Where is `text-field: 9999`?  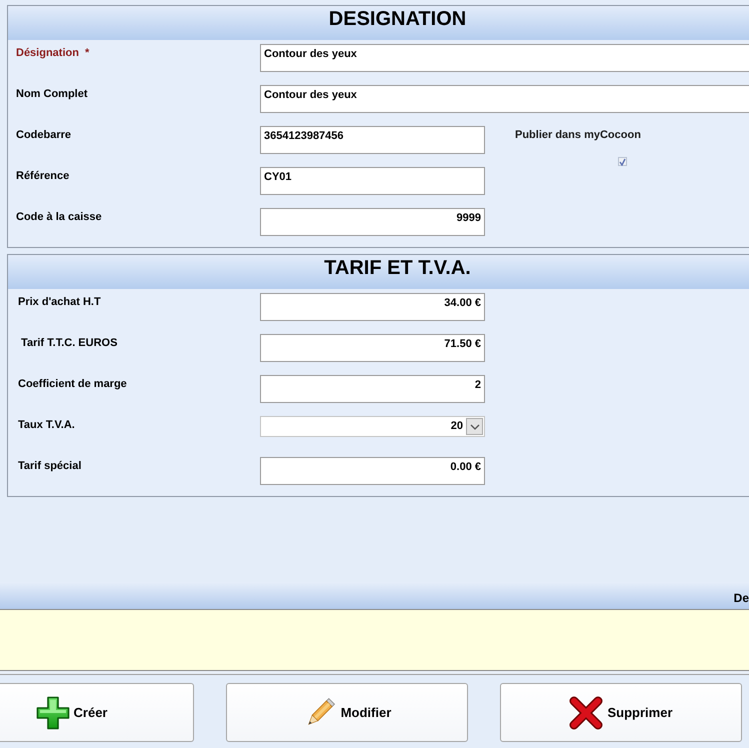 text-field: 9999 is located at coordinates (372, 222).